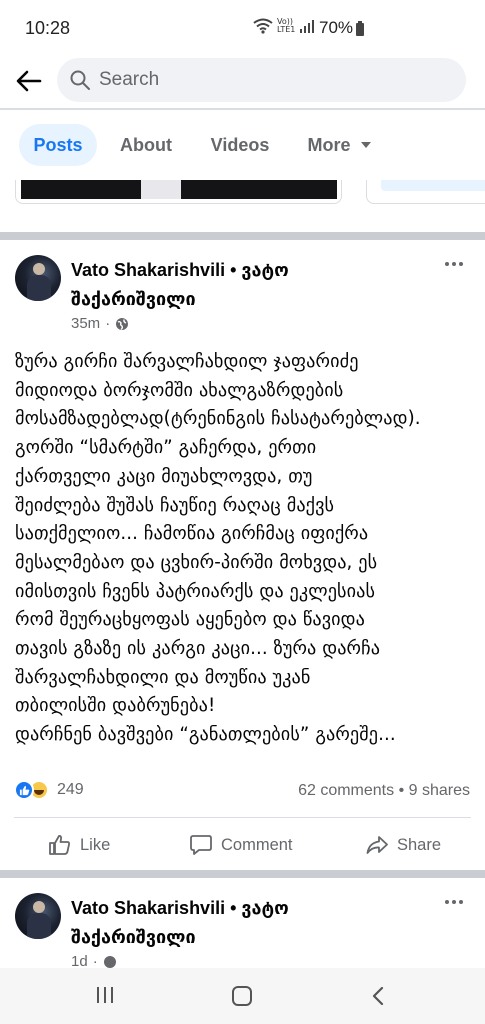  I want to click on shares-count: 9 shares, so click(439, 790).